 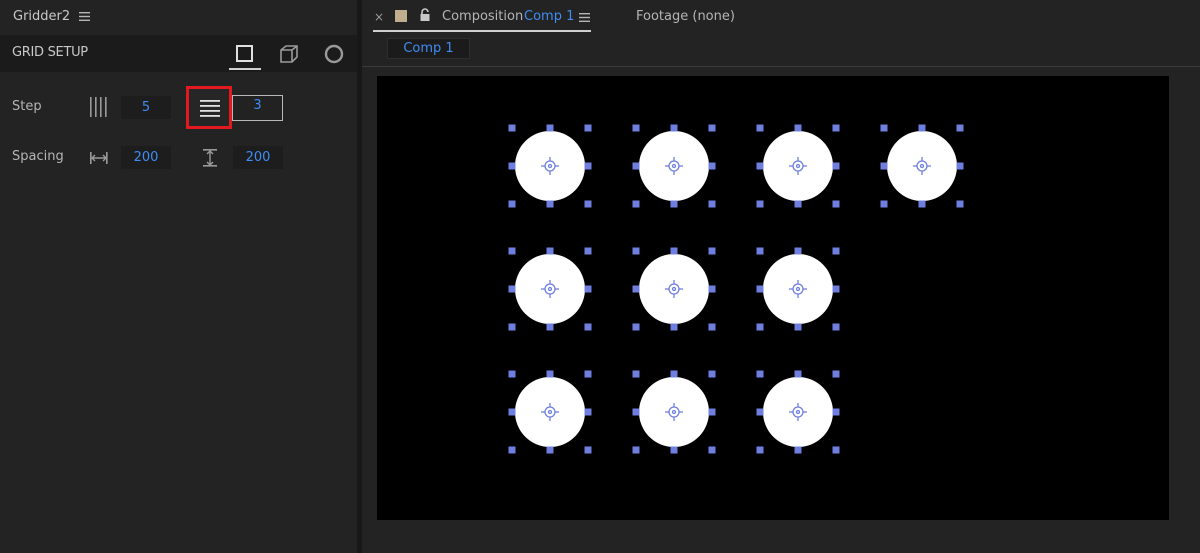 I want to click on composition-tab-label: Composition, so click(x=482, y=16).